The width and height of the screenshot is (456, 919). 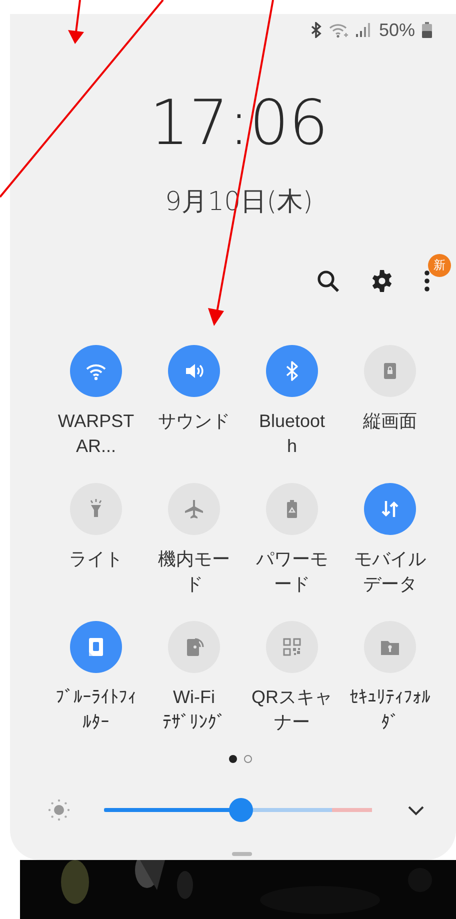 I want to click on drag-handle, so click(x=242, y=854).